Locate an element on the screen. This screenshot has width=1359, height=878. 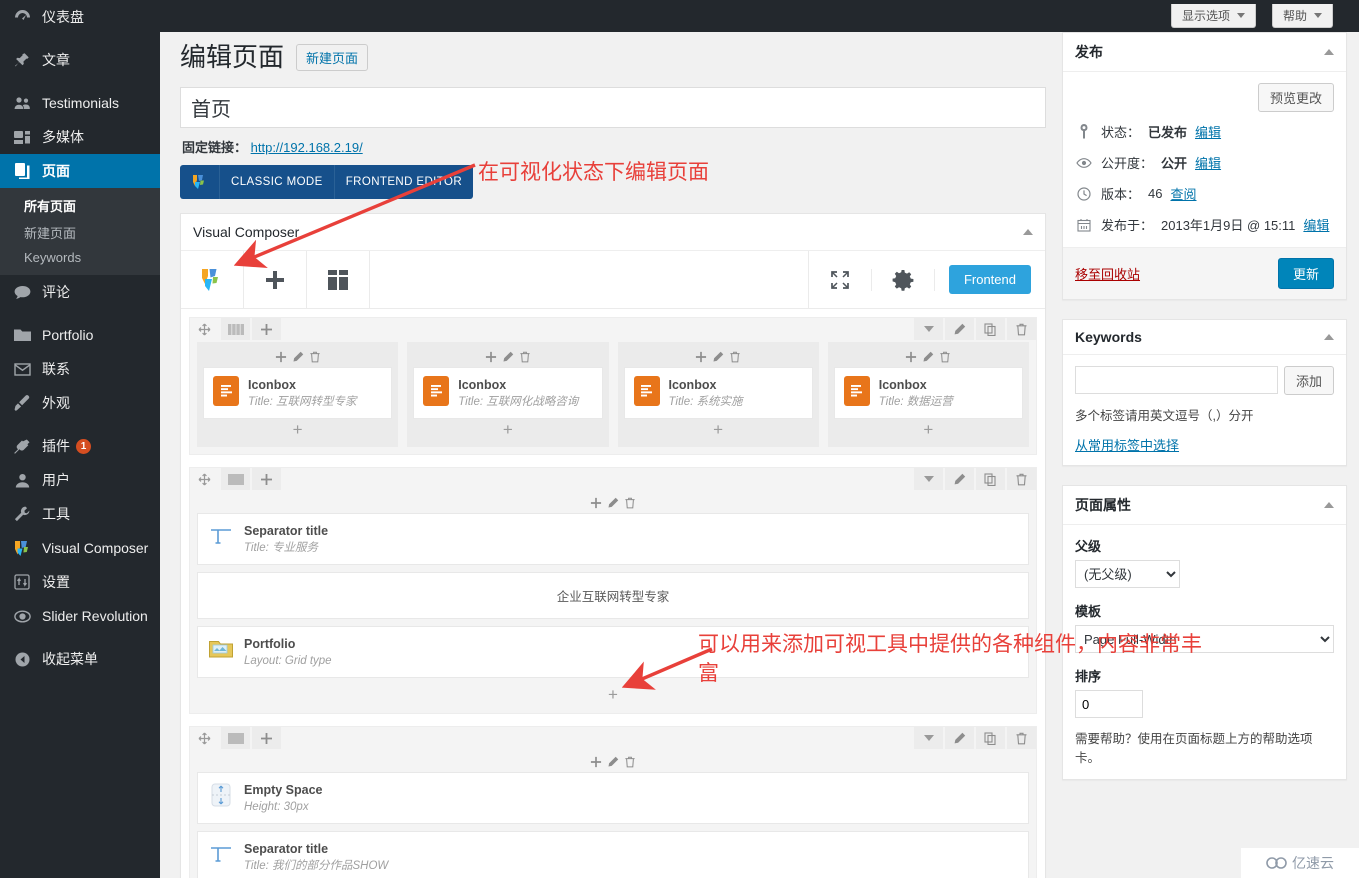
sidebar-item-15: 收起菜单 is located at coordinates (80, 659).